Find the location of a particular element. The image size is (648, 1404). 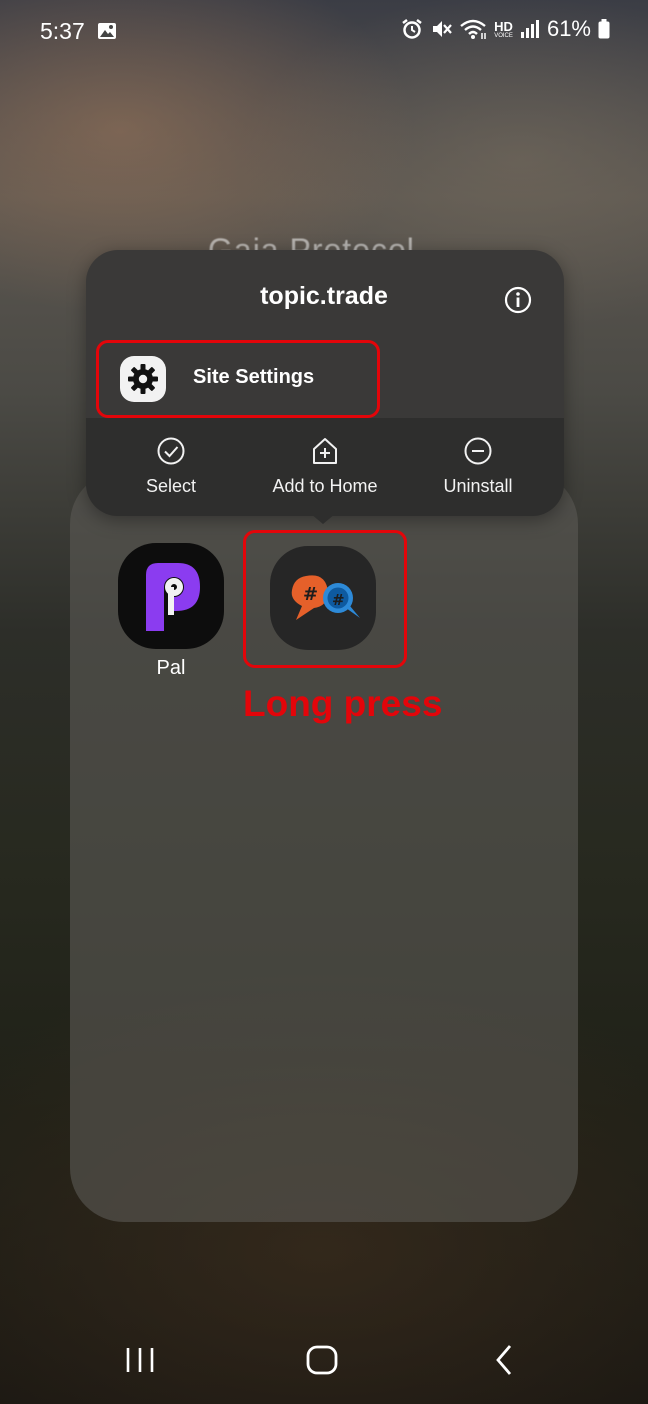

status-bar: 5:37 HD VOICE 61% is located at coordinates (324, 31).